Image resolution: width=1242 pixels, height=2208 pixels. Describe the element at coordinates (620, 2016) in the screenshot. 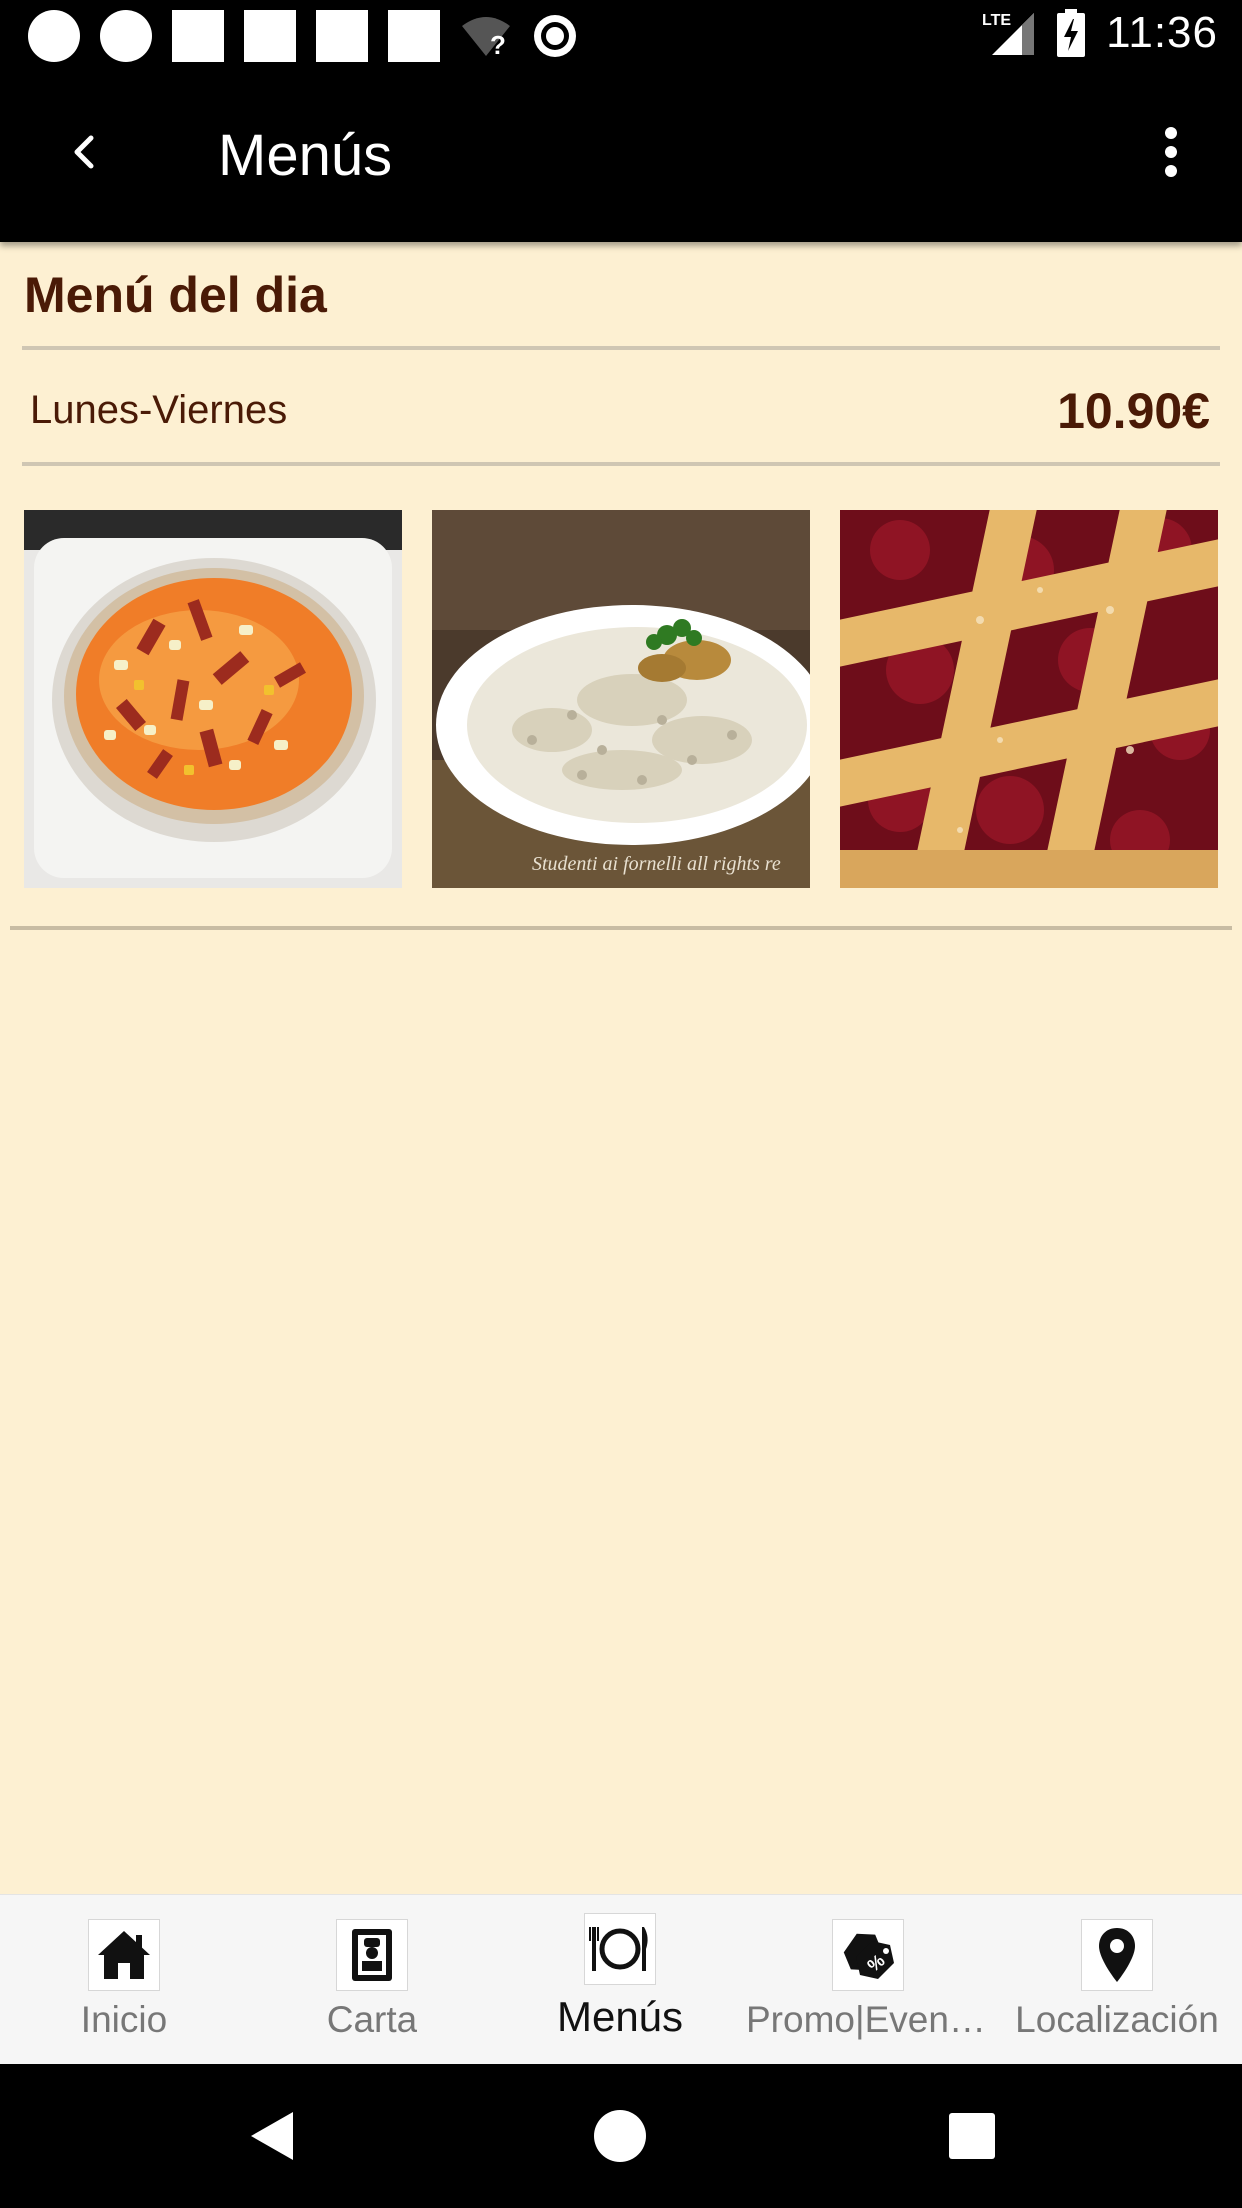

I see `nav-label: Menús` at that location.